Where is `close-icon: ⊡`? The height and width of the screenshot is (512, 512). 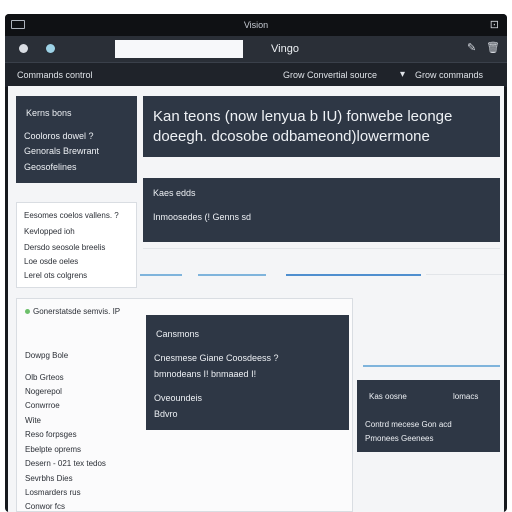
close-icon: ⊡ is located at coordinates (494, 24).